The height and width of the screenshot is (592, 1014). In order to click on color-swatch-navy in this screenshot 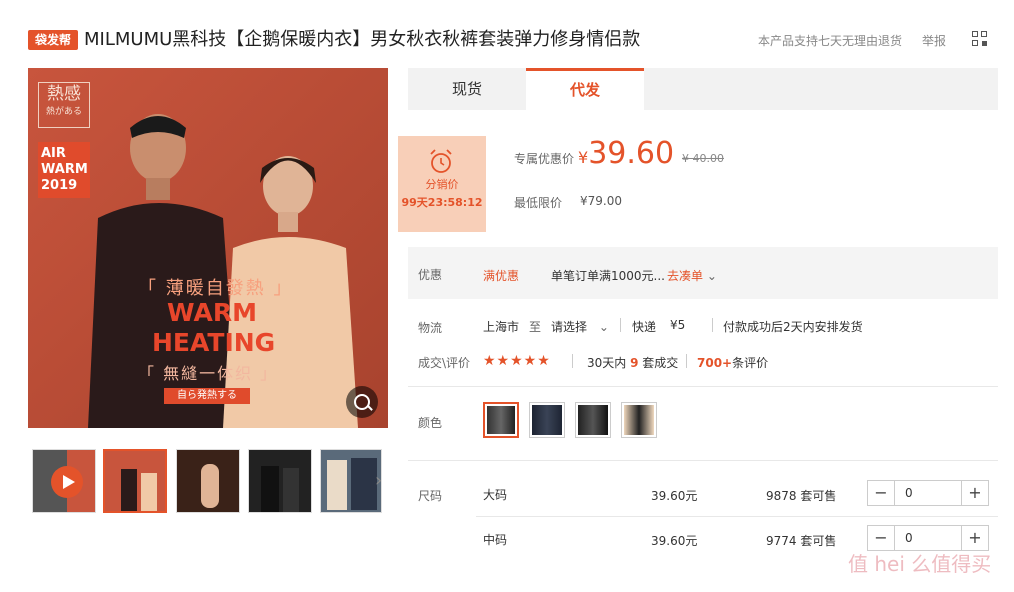, I will do `click(547, 420)`.